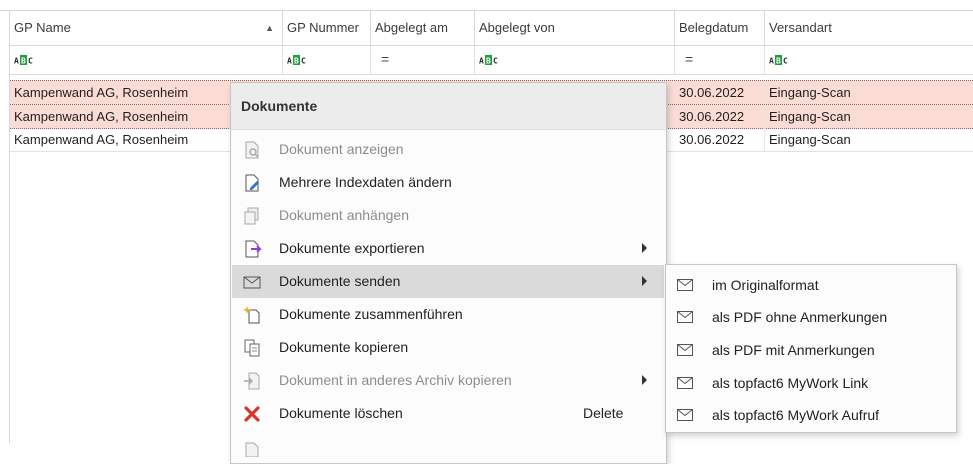 The image size is (973, 464). I want to click on menu-item-dokument-anhaengen: Dokument anhängen, so click(448, 215).